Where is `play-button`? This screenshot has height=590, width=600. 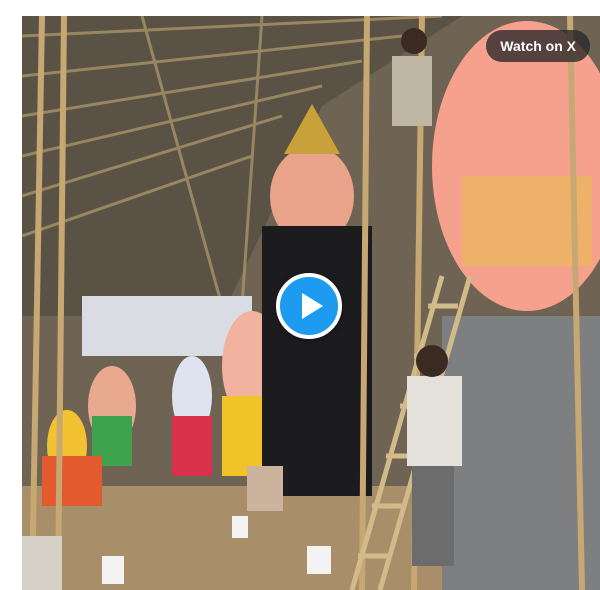 play-button is located at coordinates (309, 306).